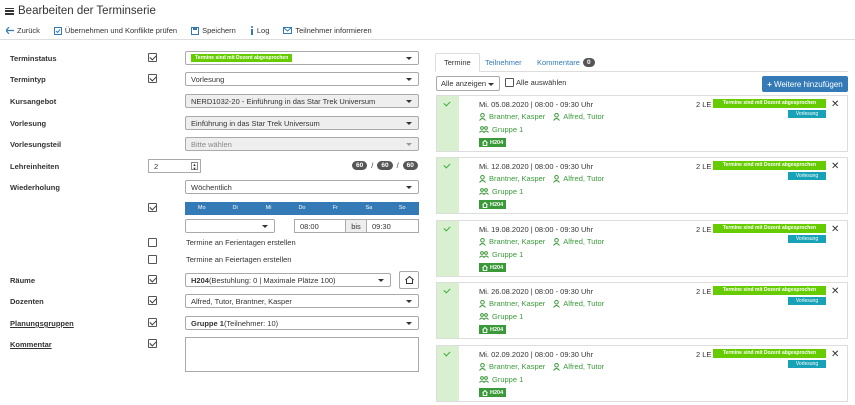 This screenshot has height=405, width=855. Describe the element at coordinates (9, 11) in the screenshot. I see `menu-icon` at that location.